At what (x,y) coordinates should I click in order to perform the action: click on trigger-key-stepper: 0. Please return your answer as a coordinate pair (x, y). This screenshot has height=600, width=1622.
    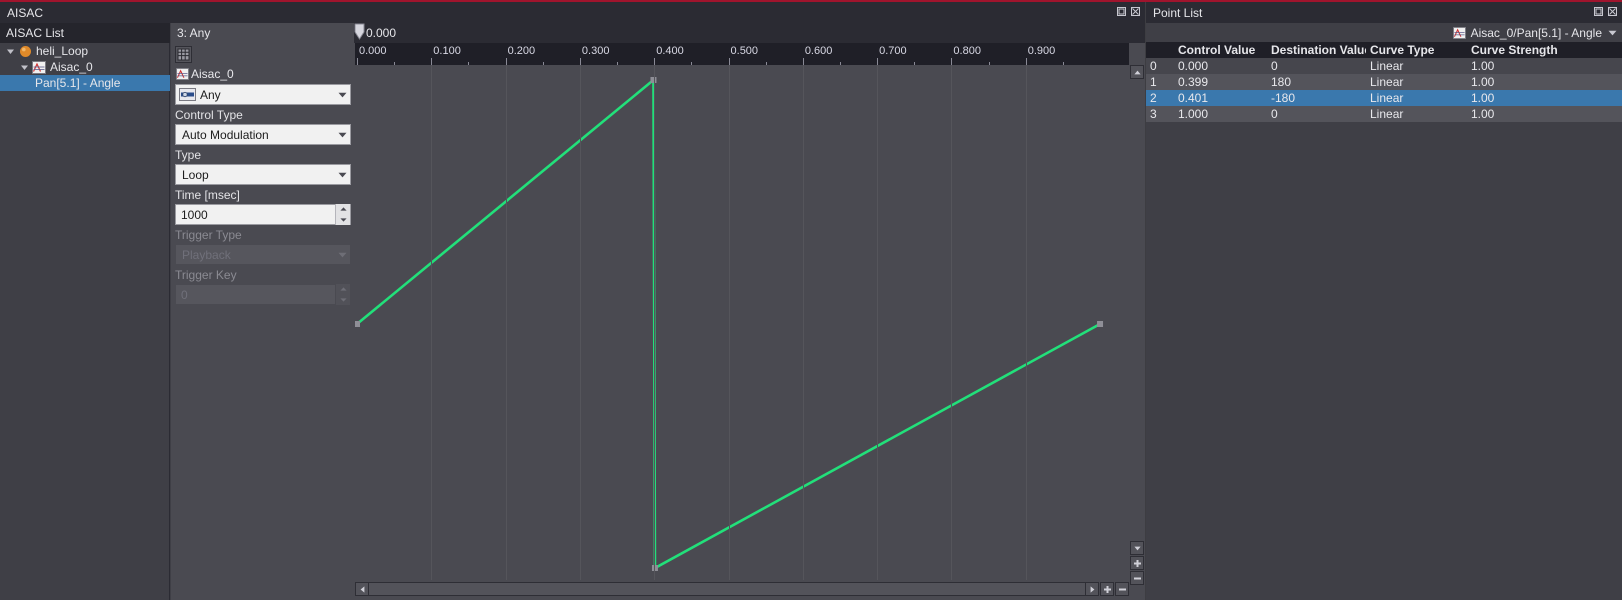
    Looking at the image, I should click on (263, 294).